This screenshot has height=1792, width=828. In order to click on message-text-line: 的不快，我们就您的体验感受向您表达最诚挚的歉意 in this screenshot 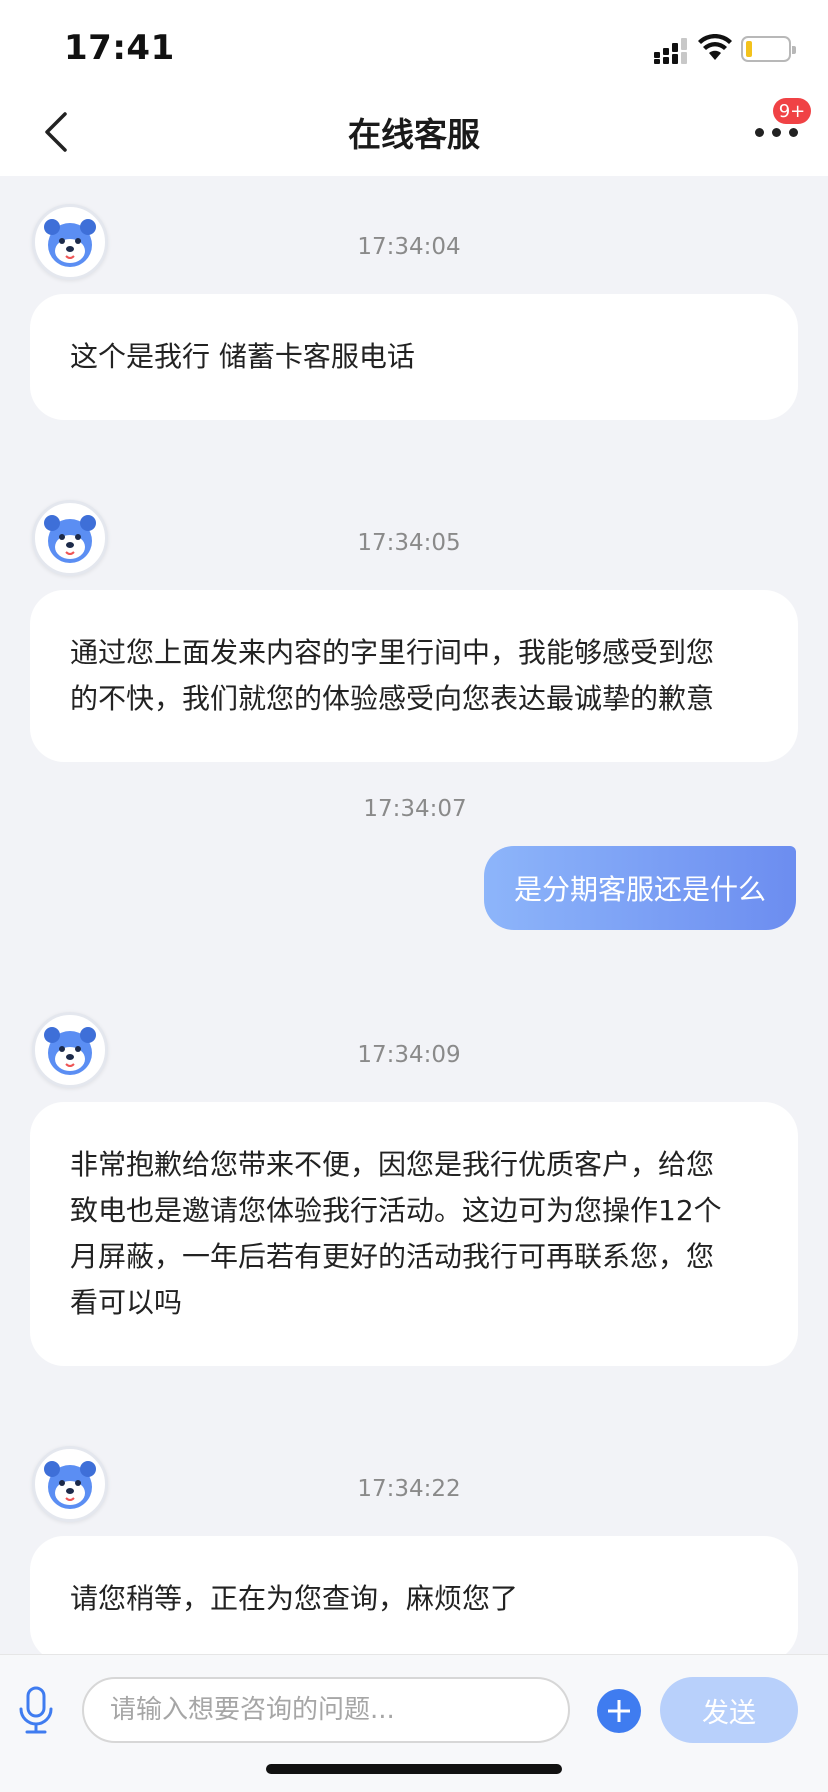, I will do `click(392, 698)`.